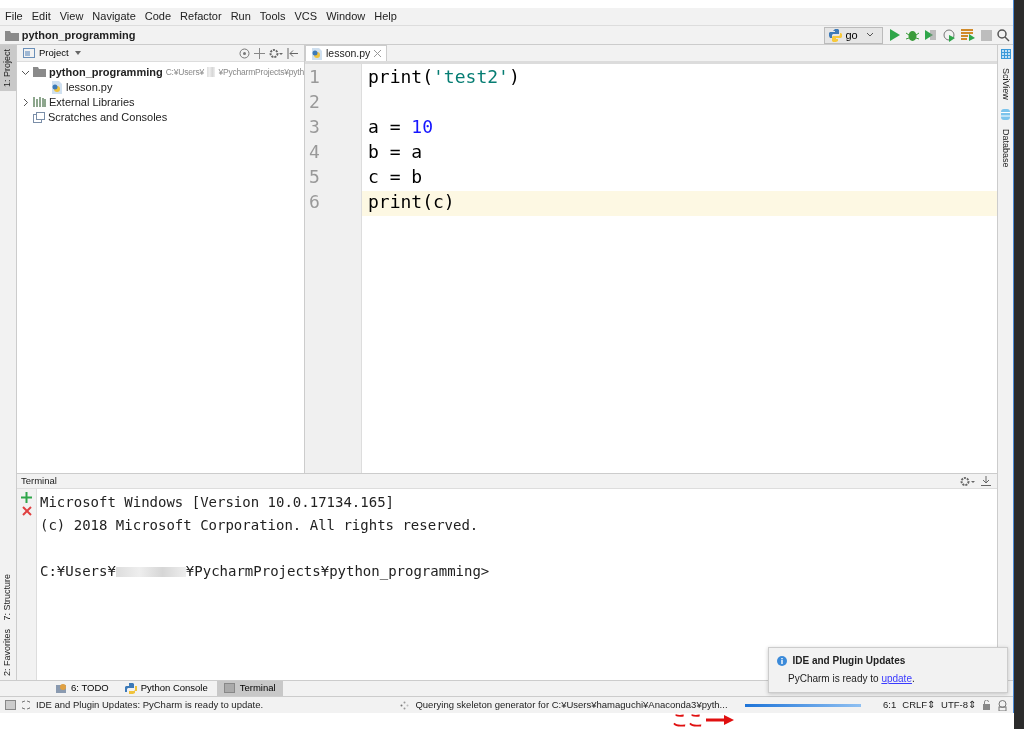  Describe the element at coordinates (150, 705) in the screenshot. I see `status-message: IDE and Plugin Updates: PyCharm is ready to update.` at that location.